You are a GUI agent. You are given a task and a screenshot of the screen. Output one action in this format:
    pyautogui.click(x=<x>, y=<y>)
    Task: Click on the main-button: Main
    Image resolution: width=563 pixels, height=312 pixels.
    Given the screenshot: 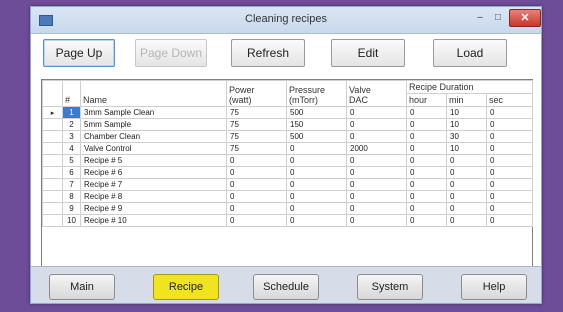 What is the action you would take?
    pyautogui.click(x=82, y=287)
    